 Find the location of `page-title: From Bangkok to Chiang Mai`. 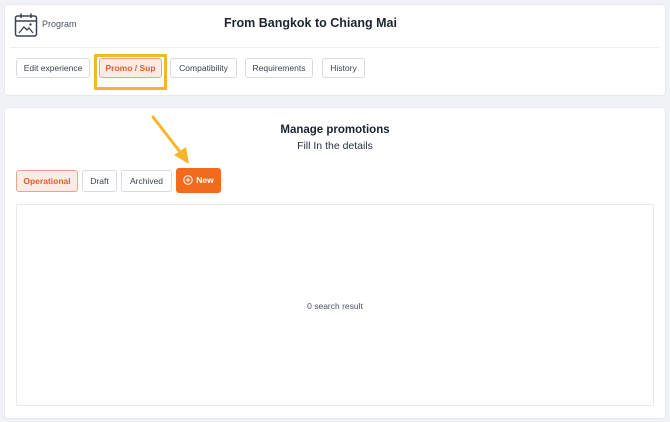

page-title: From Bangkok to Chiang Mai is located at coordinates (310, 23).